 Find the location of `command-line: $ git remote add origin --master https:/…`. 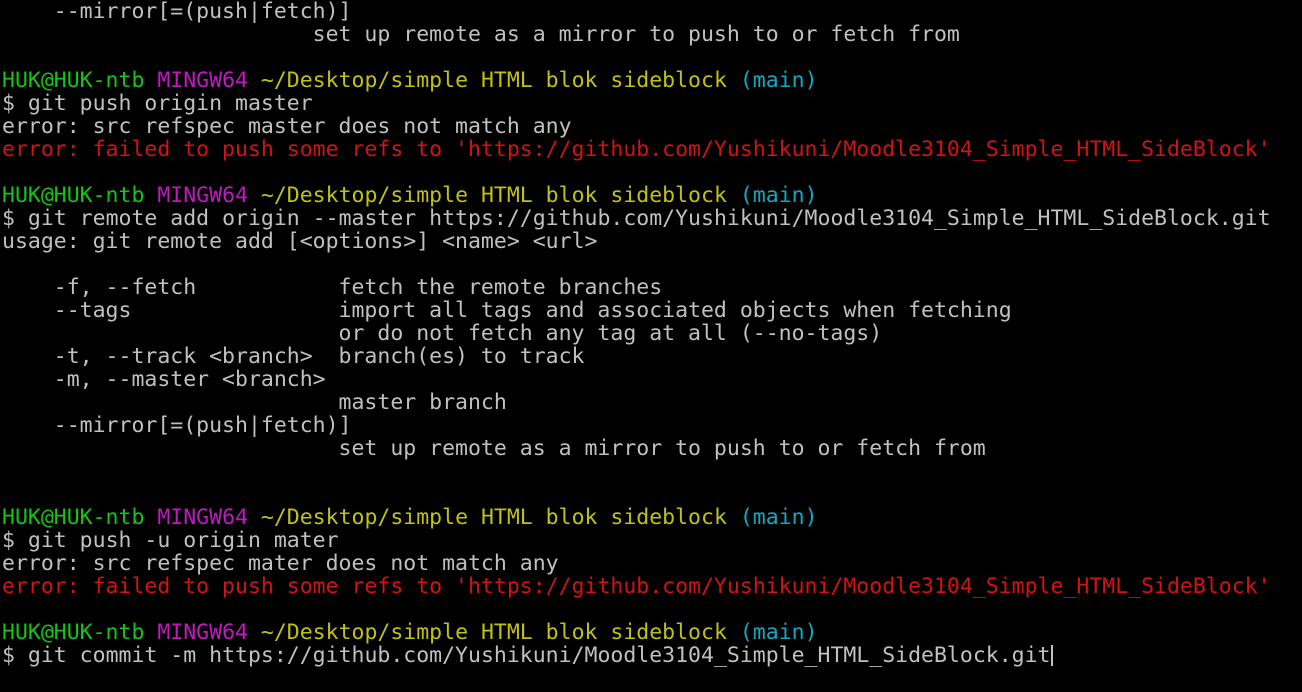

command-line: $ git remote add origin --master https:/… is located at coordinates (652, 218).